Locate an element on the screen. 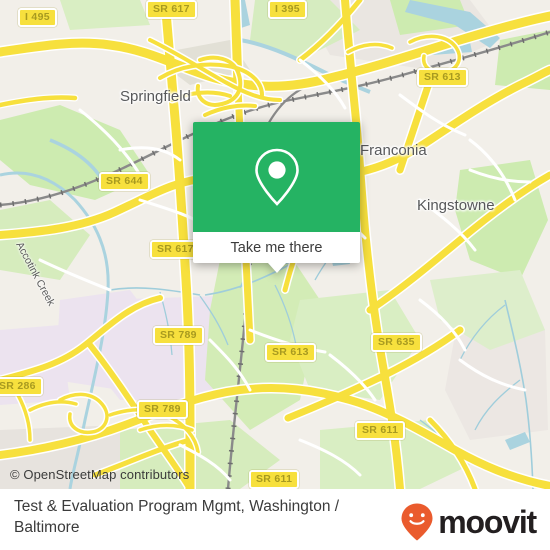  road-shield: SR 644 is located at coordinates (124, 181).